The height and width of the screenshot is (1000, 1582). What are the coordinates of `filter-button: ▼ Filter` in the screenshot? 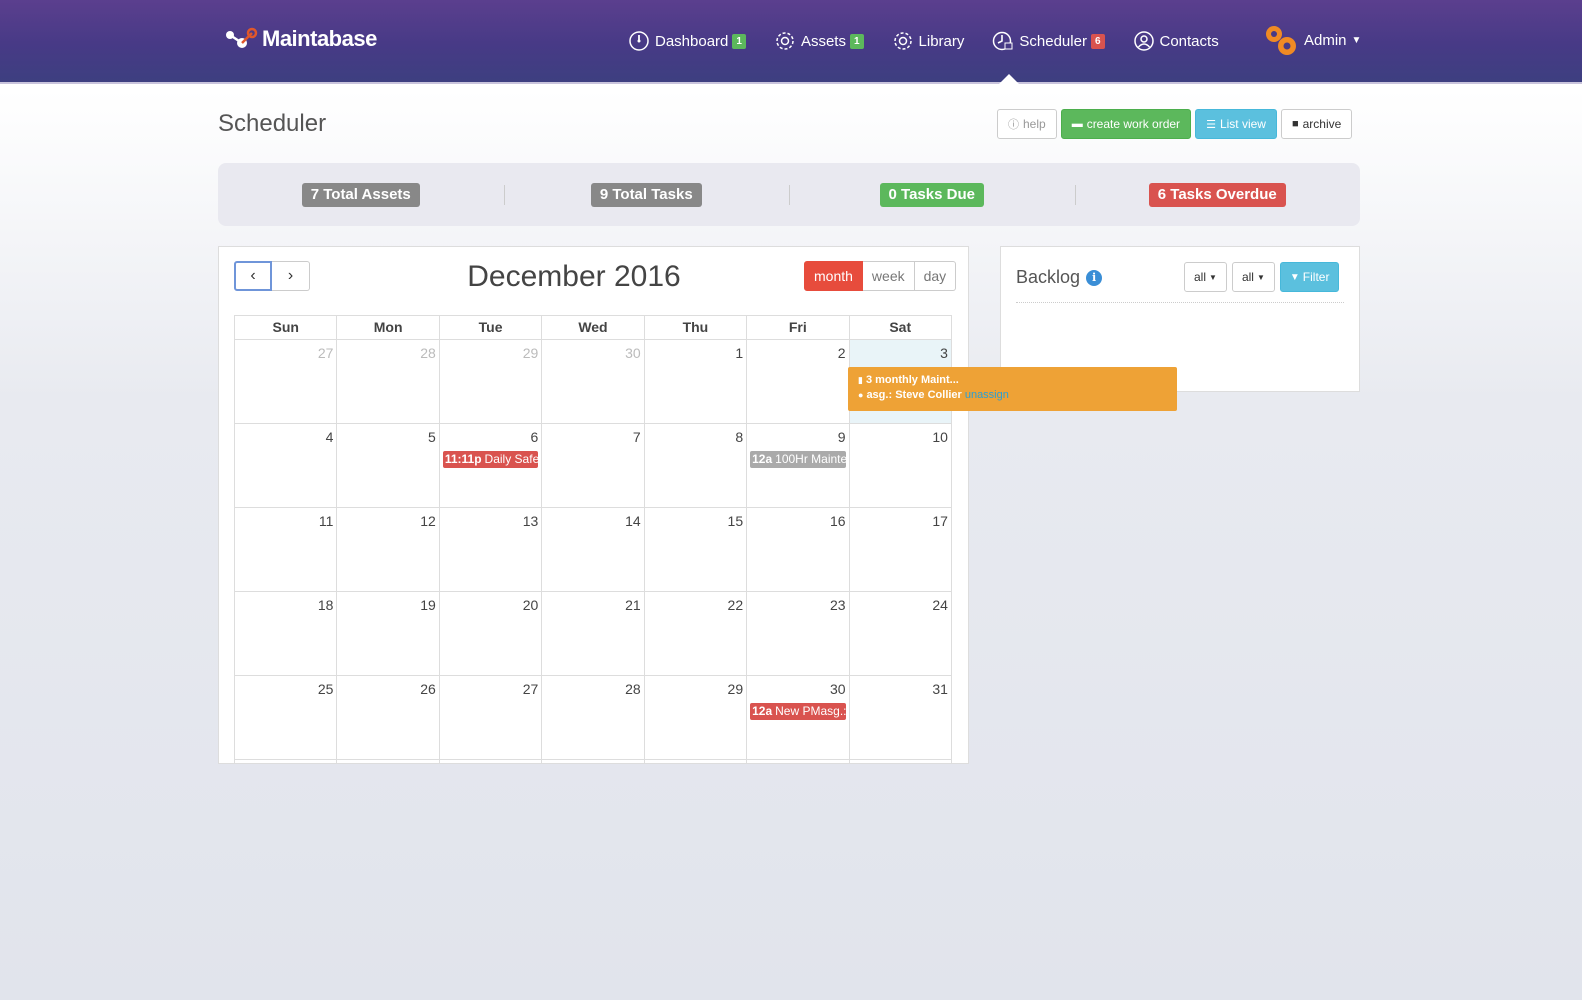 It's located at (1309, 277).